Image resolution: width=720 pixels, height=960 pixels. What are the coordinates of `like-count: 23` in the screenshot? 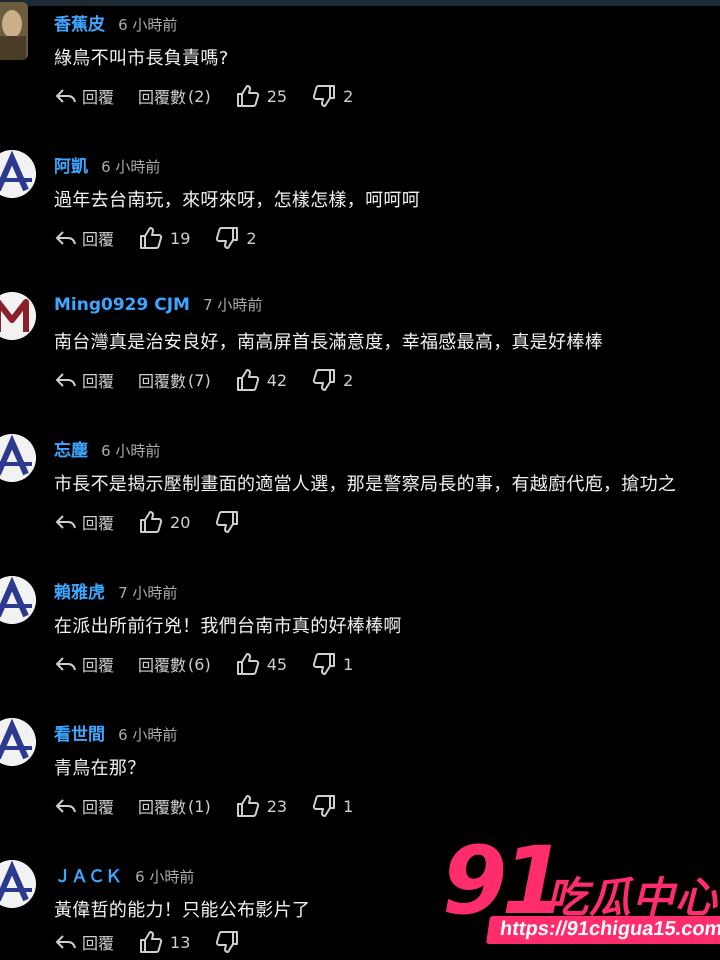 It's located at (277, 806).